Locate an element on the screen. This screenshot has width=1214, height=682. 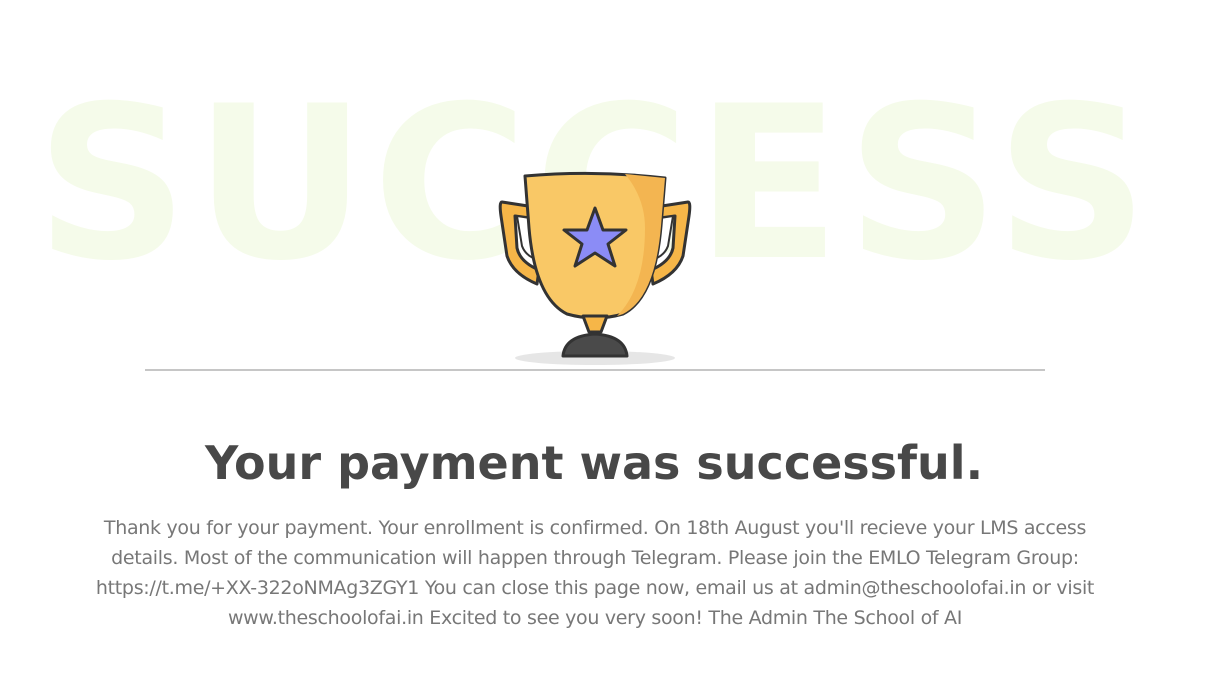
page-title: Your payment was successful. is located at coordinates (594, 463).